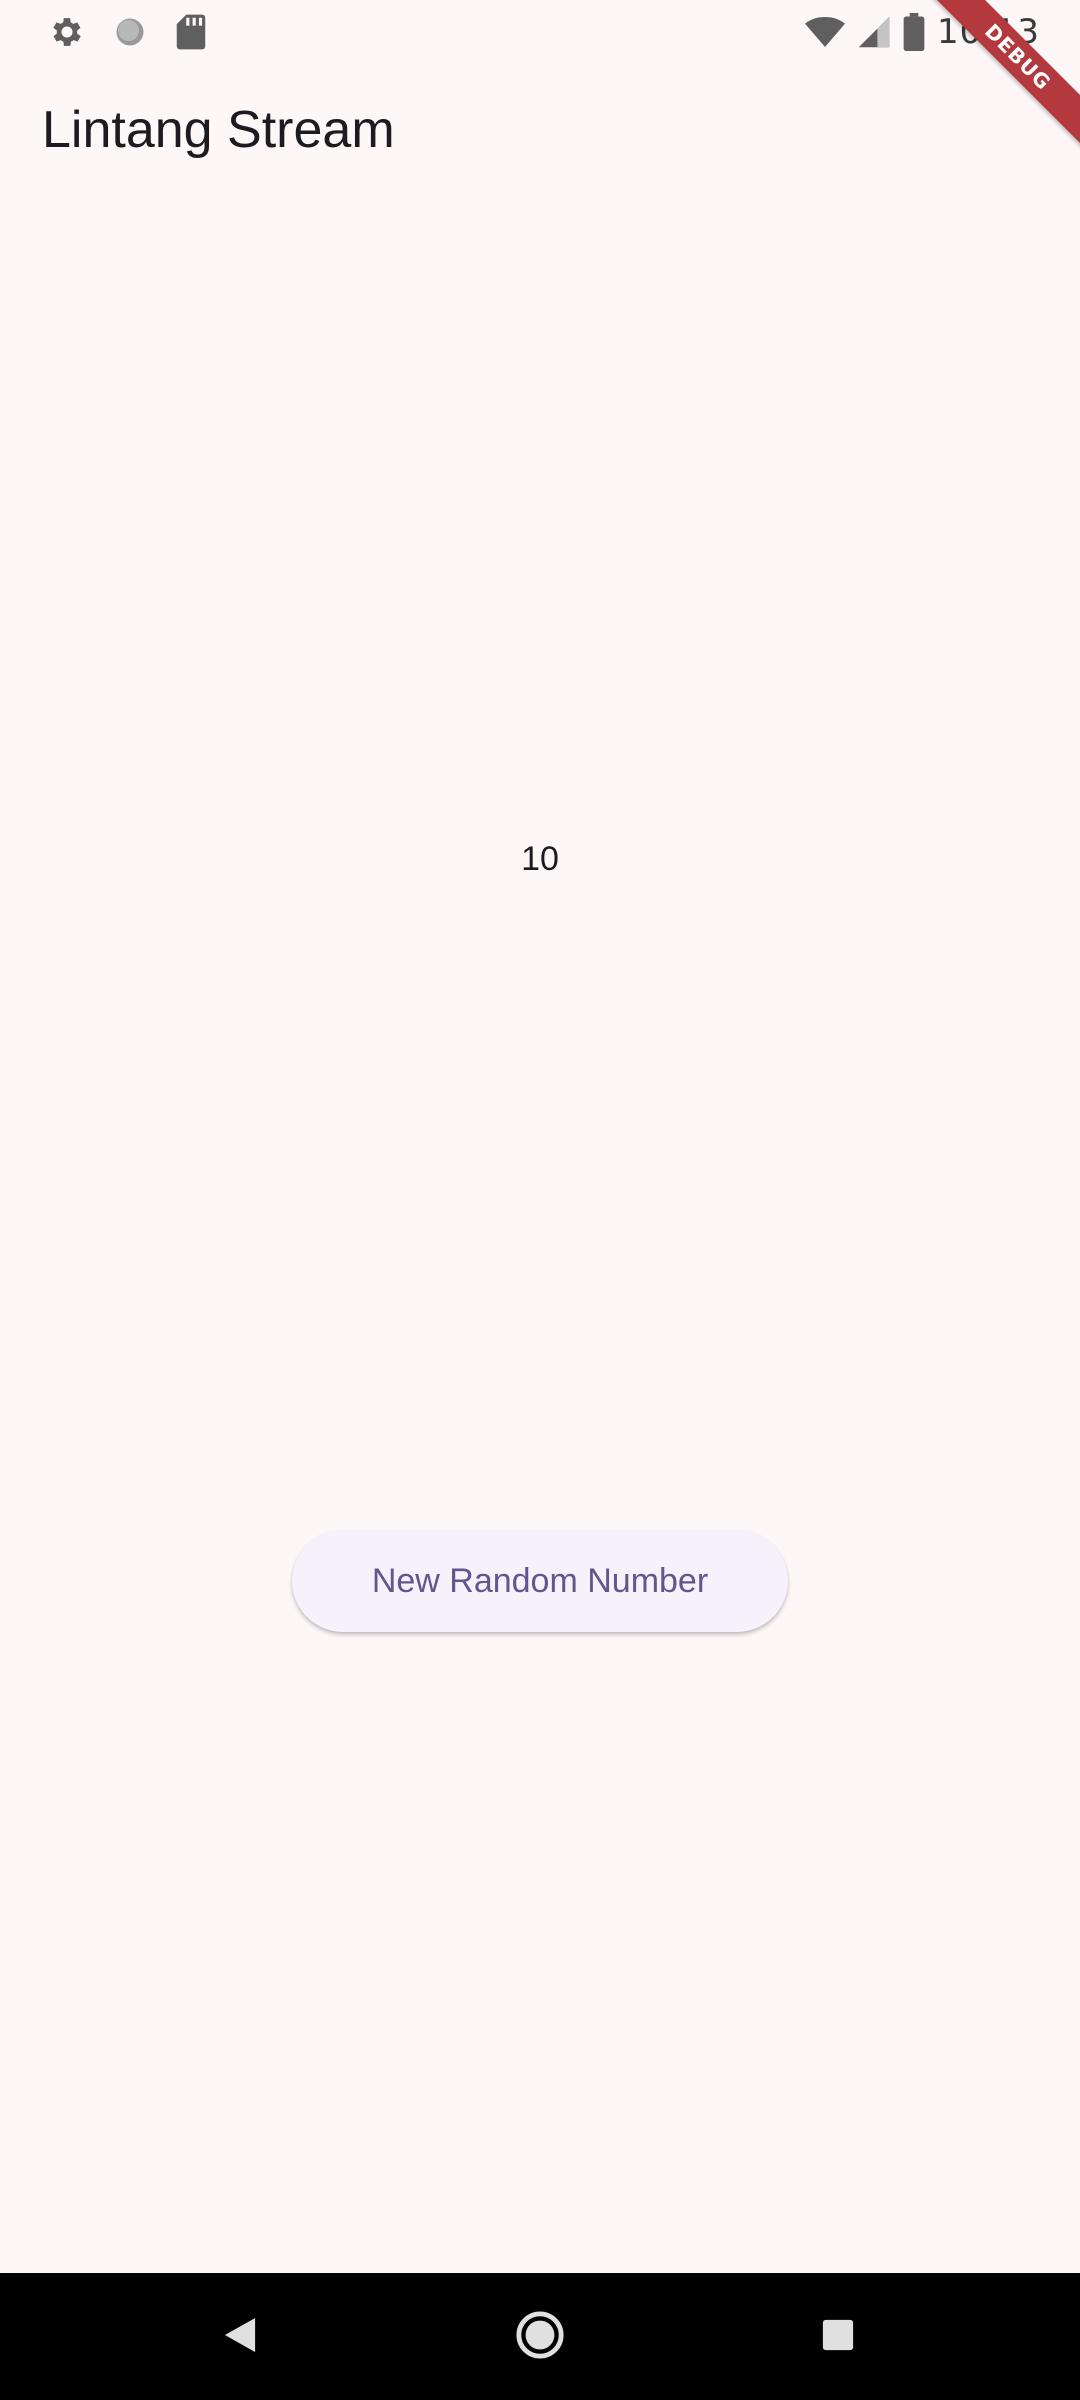 This screenshot has width=1080, height=2400. What do you see at coordinates (825, 32) in the screenshot?
I see `wifi-icon` at bounding box center [825, 32].